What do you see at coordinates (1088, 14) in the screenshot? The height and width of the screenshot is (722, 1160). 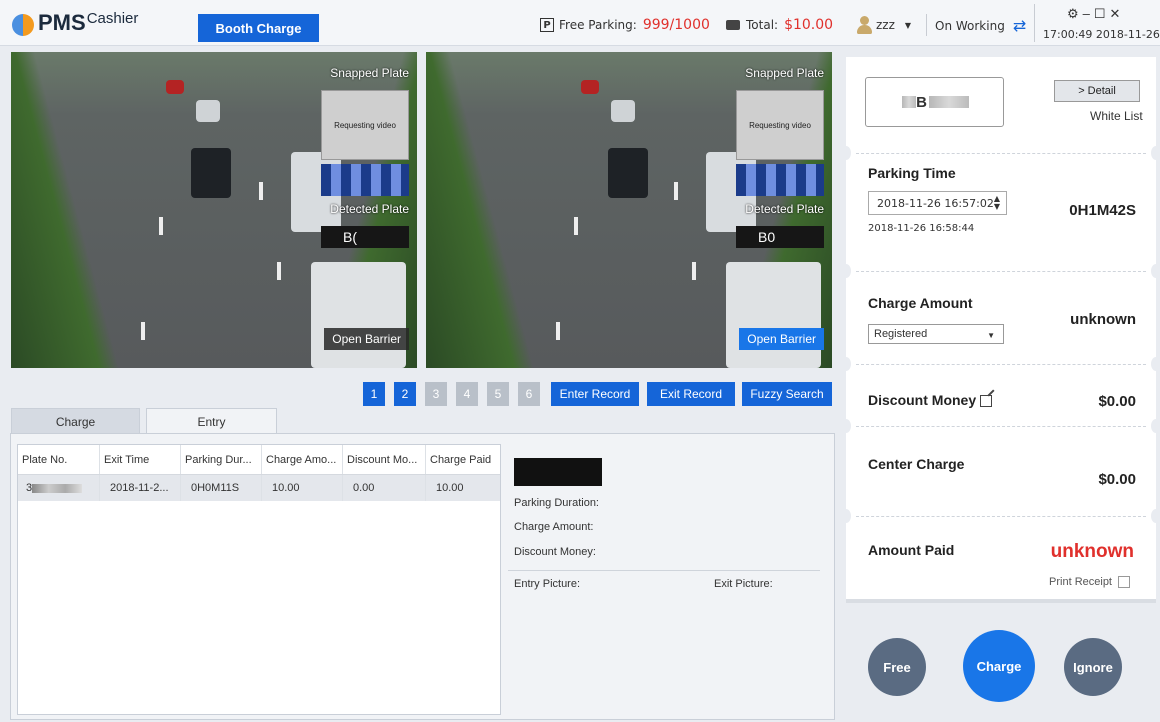 I see `minimize-icon: –` at bounding box center [1088, 14].